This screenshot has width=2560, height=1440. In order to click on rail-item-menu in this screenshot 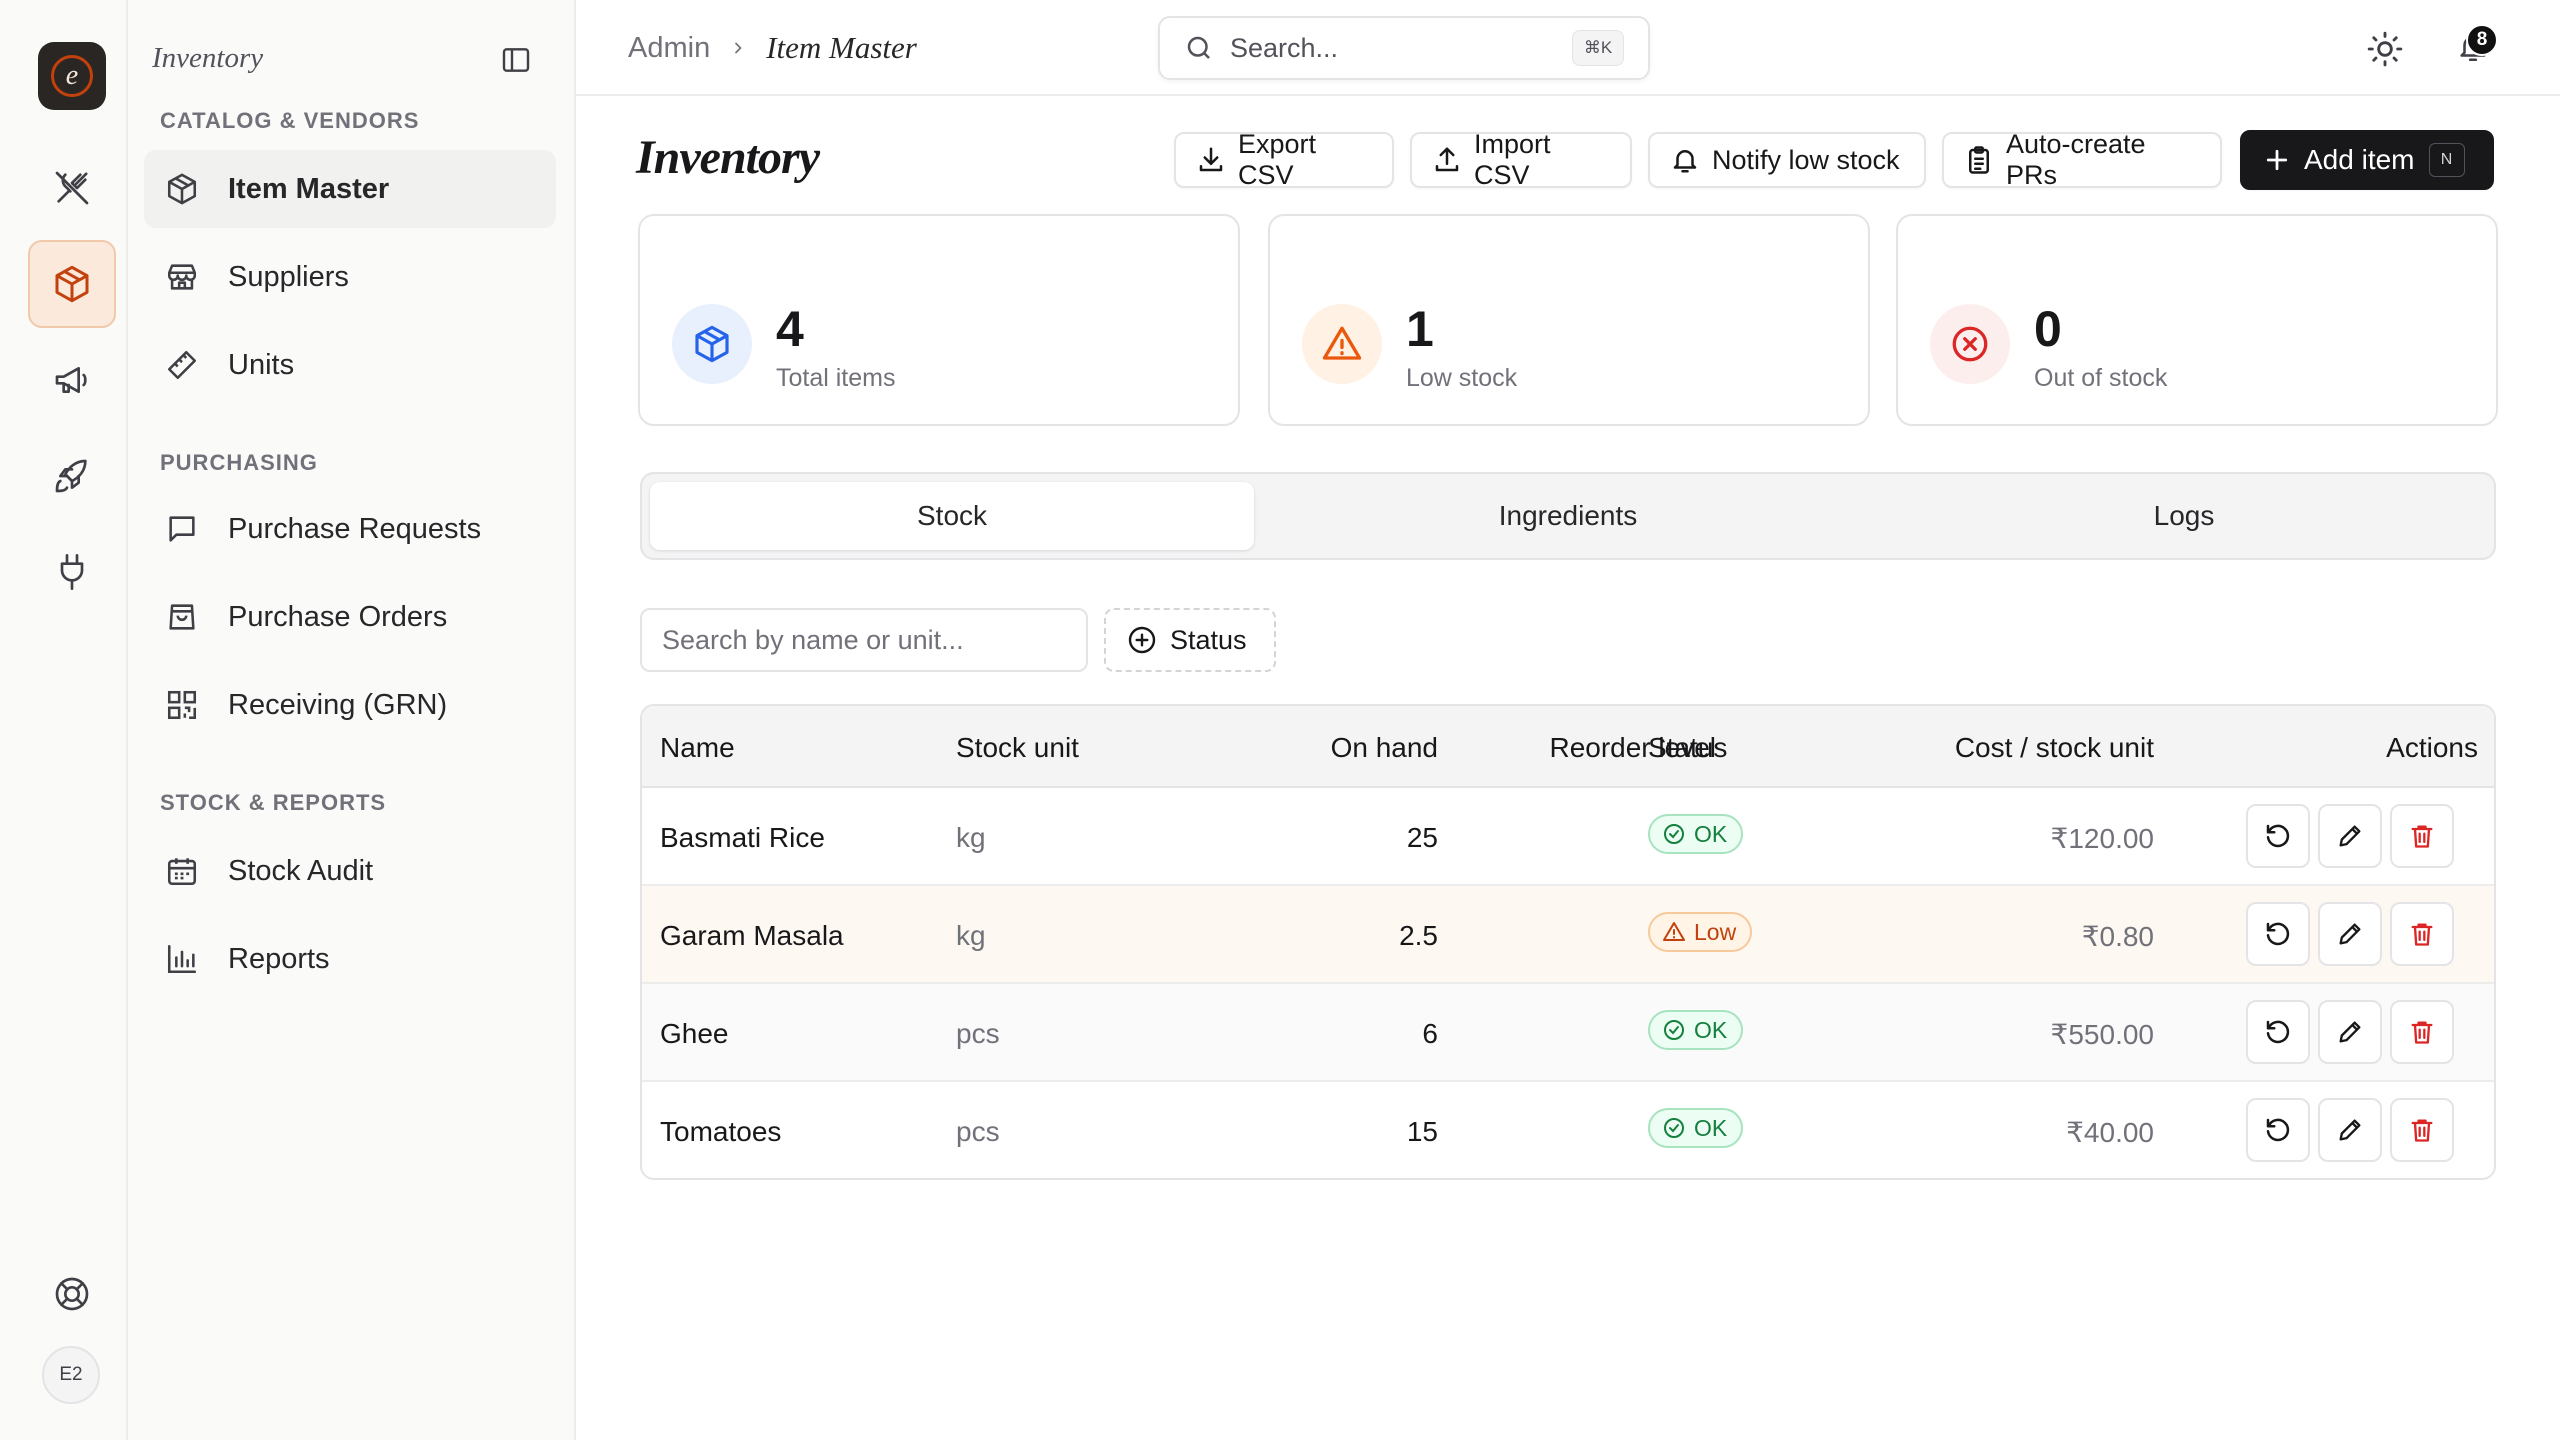, I will do `click(72, 188)`.